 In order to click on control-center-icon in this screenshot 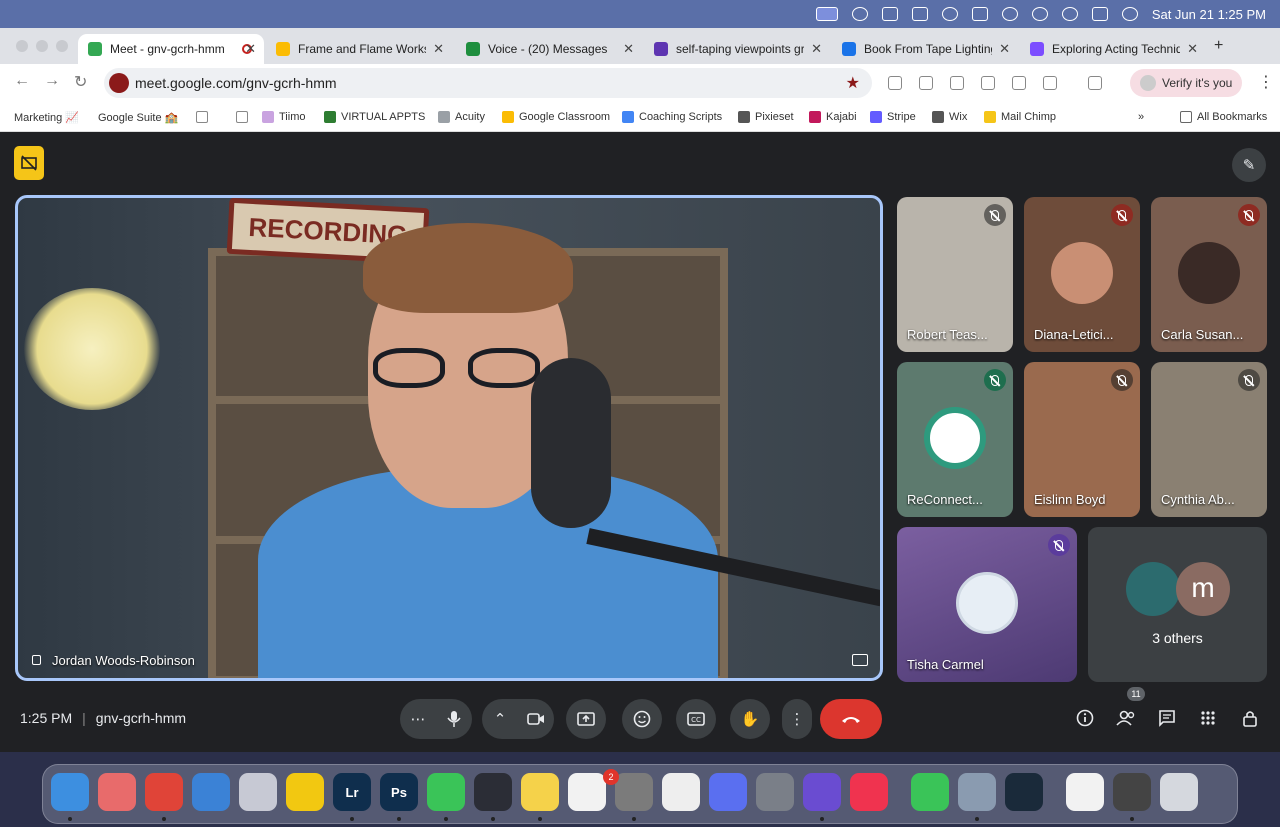, I will do `click(1099, 14)`.